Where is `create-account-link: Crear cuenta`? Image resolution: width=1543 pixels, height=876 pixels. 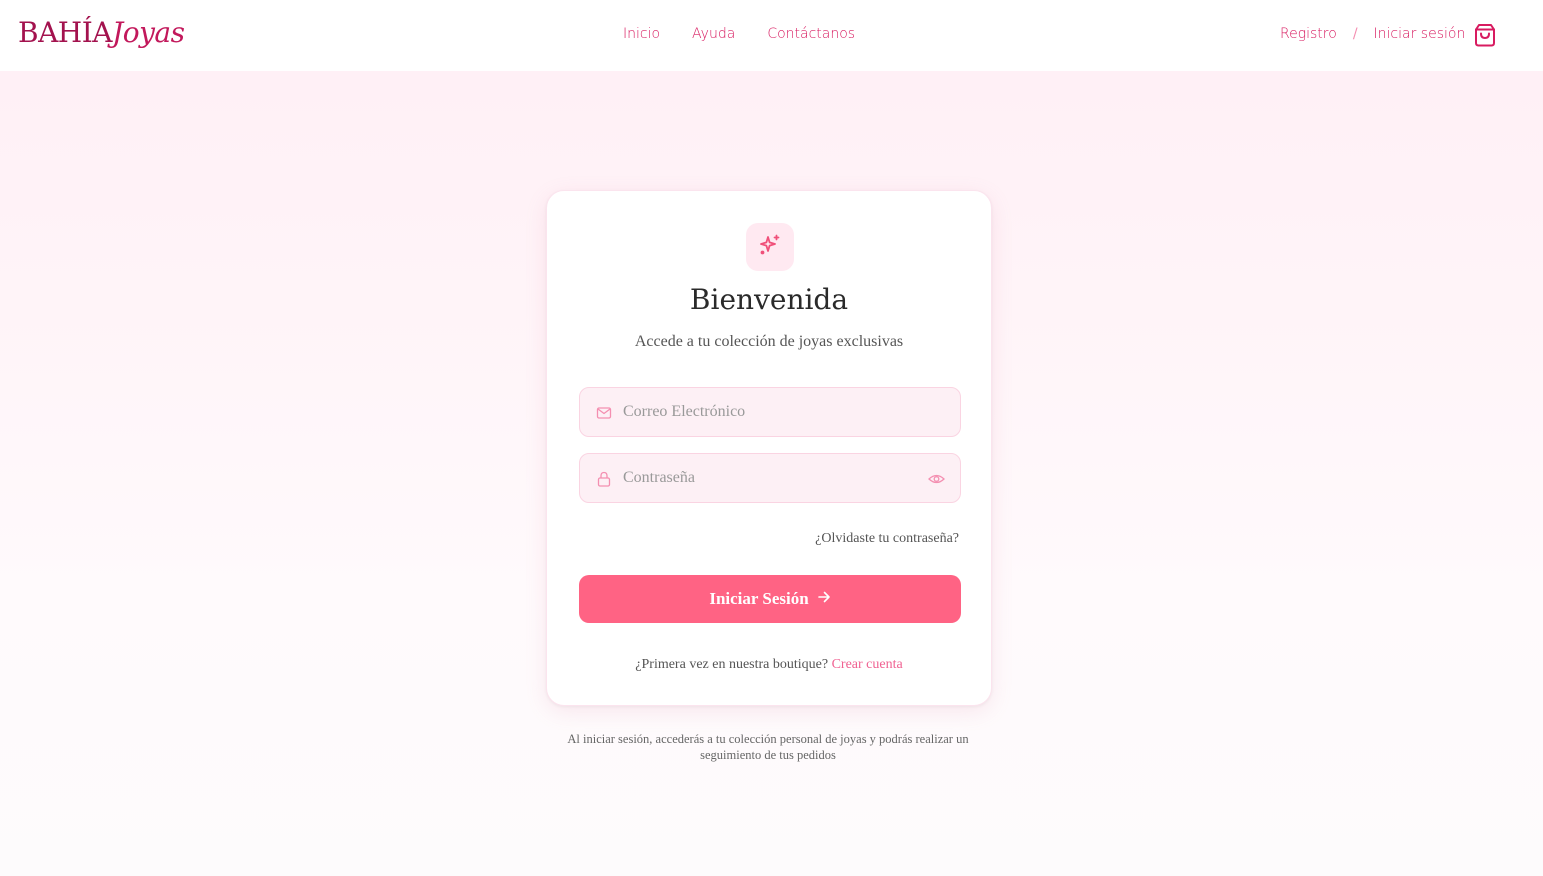 create-account-link: Crear cuenta is located at coordinates (867, 664).